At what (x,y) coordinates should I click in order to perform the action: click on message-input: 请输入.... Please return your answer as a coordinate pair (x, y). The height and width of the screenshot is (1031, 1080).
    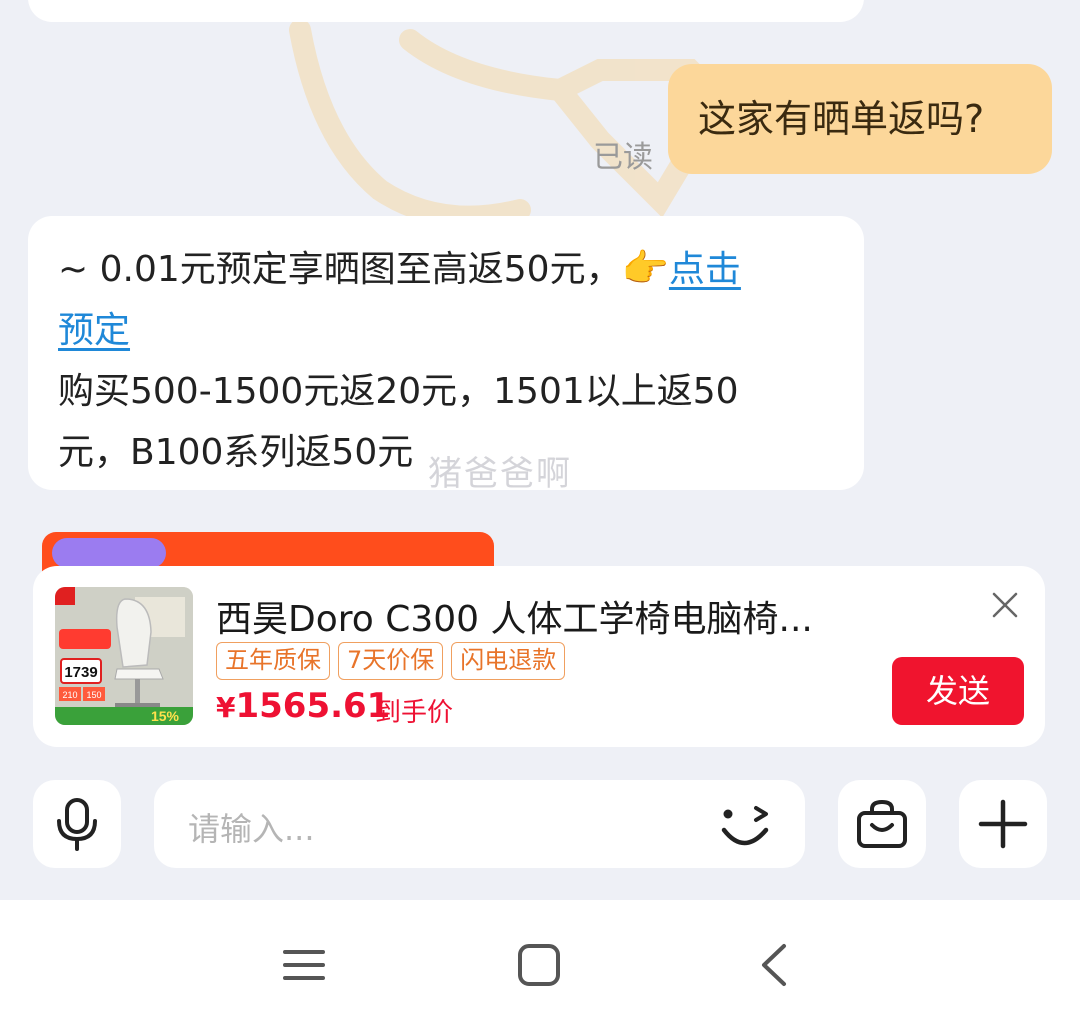
    Looking at the image, I should click on (479, 824).